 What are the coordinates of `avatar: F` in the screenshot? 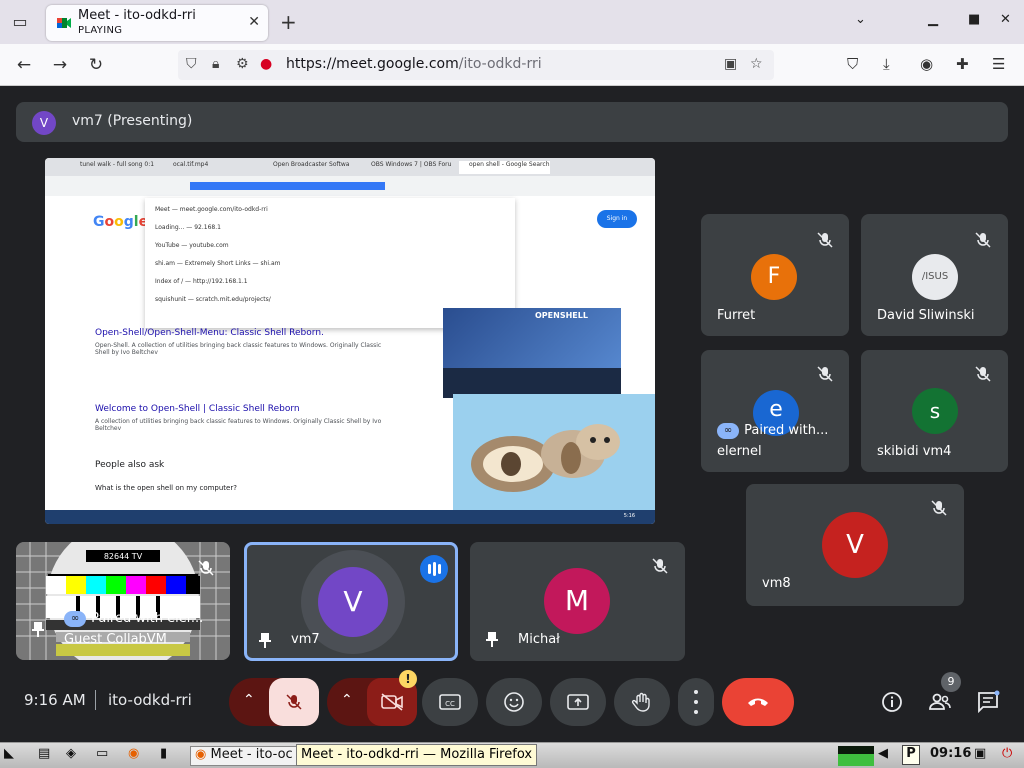 It's located at (774, 277).